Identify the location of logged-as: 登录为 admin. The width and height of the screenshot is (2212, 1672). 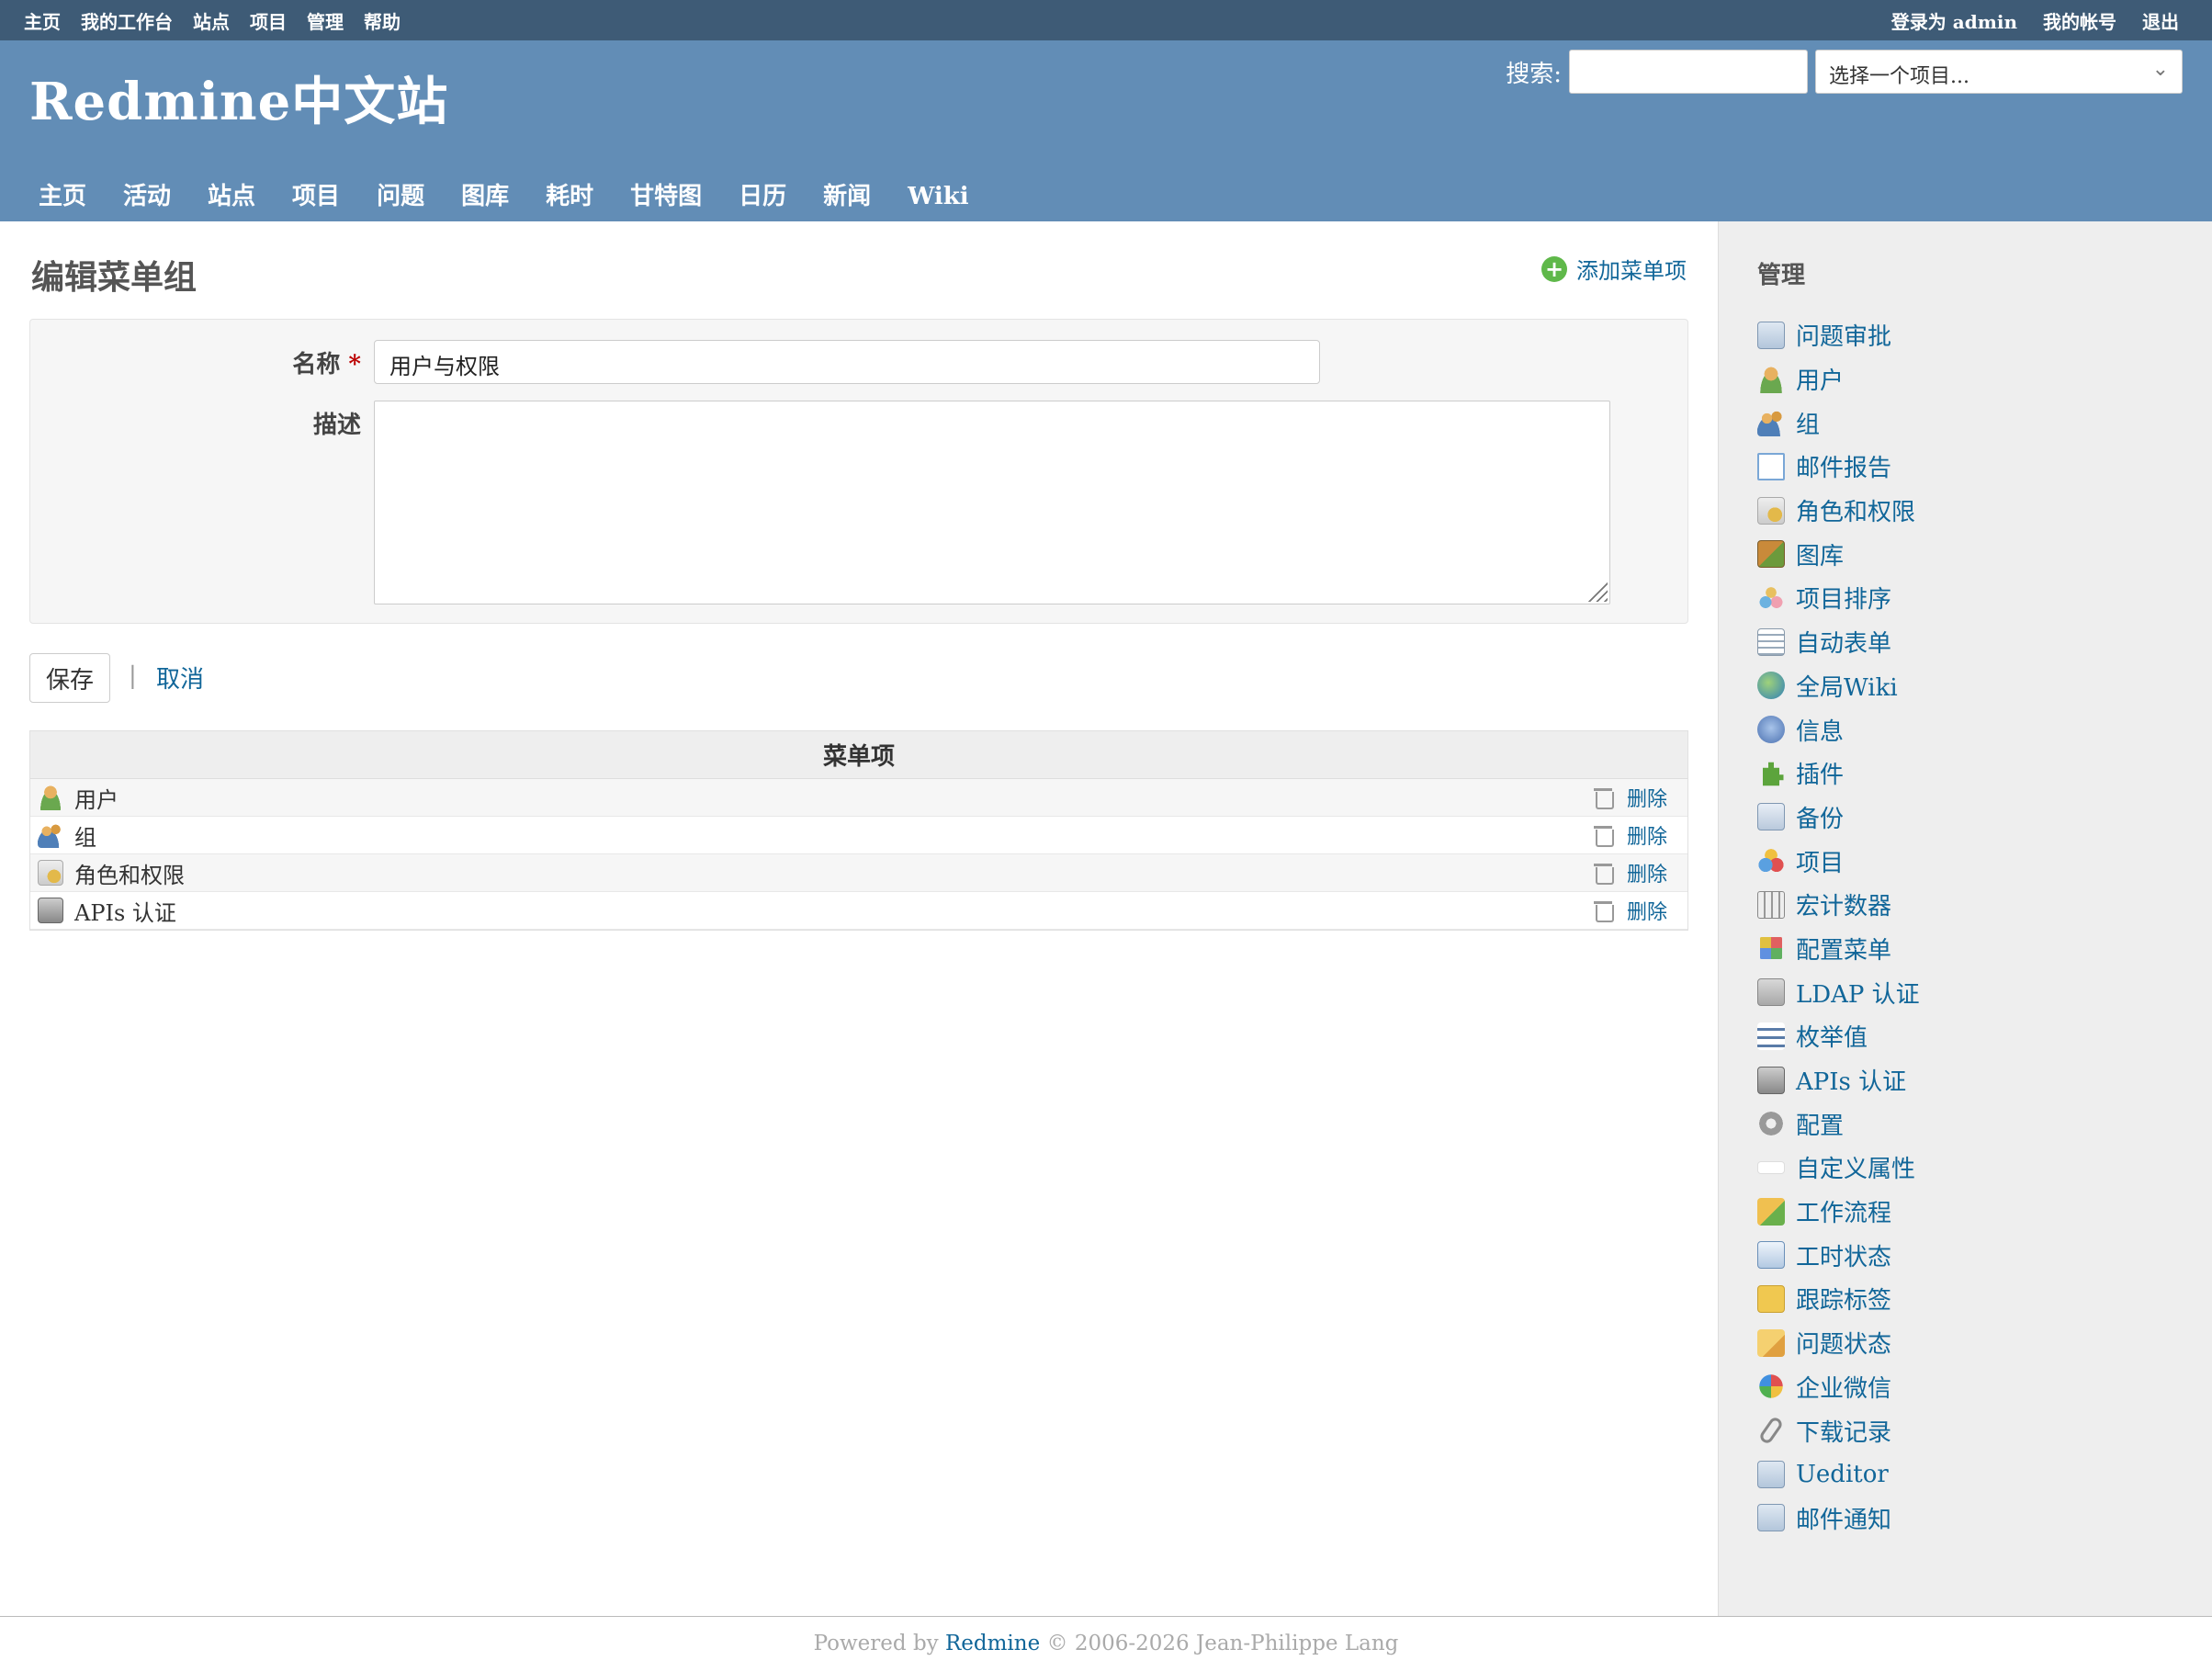
(1954, 20).